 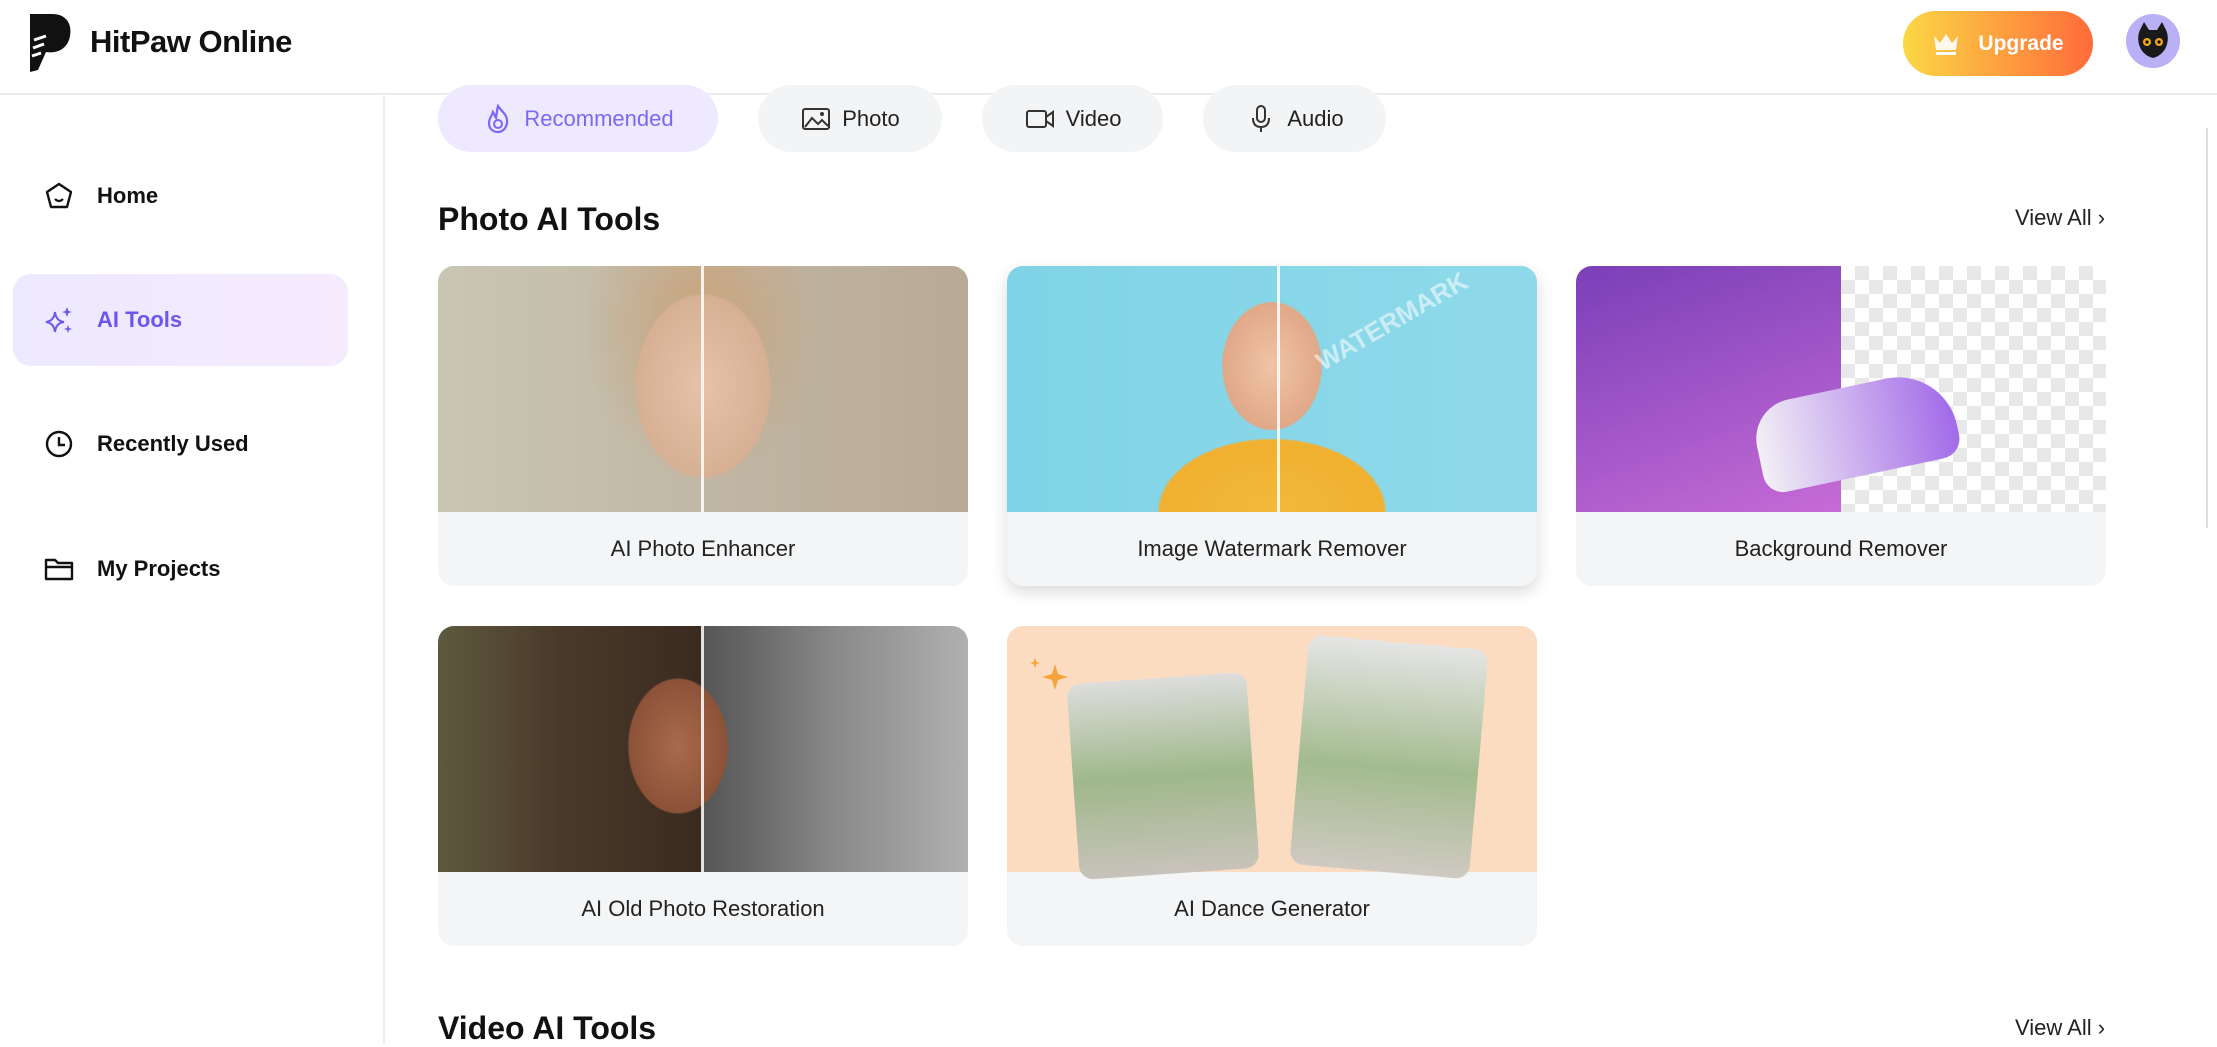 I want to click on watermark-remover-thumbnail: WATERMARK, so click(x=1272, y=389).